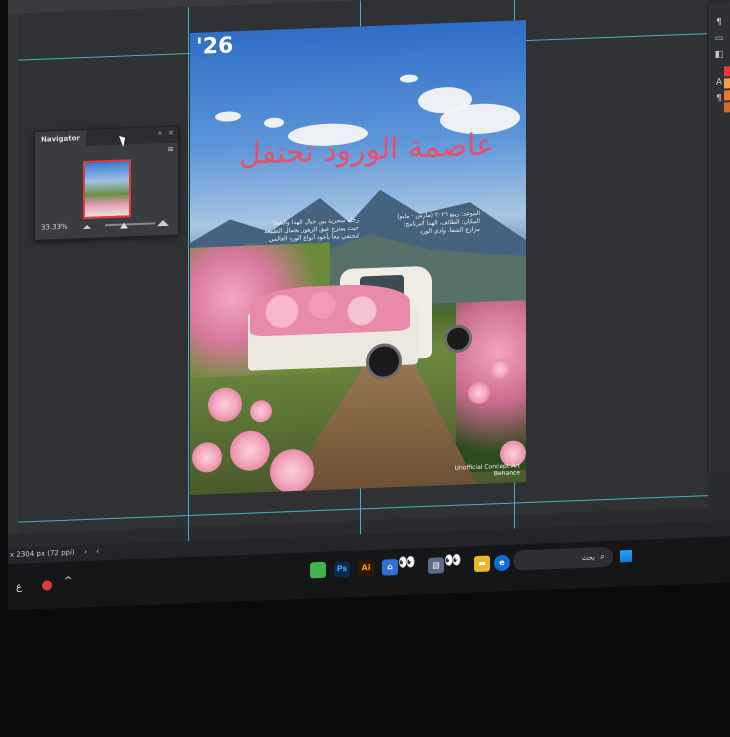 The height and width of the screenshot is (737, 730). I want to click on home-icon: ⌂, so click(390, 567).